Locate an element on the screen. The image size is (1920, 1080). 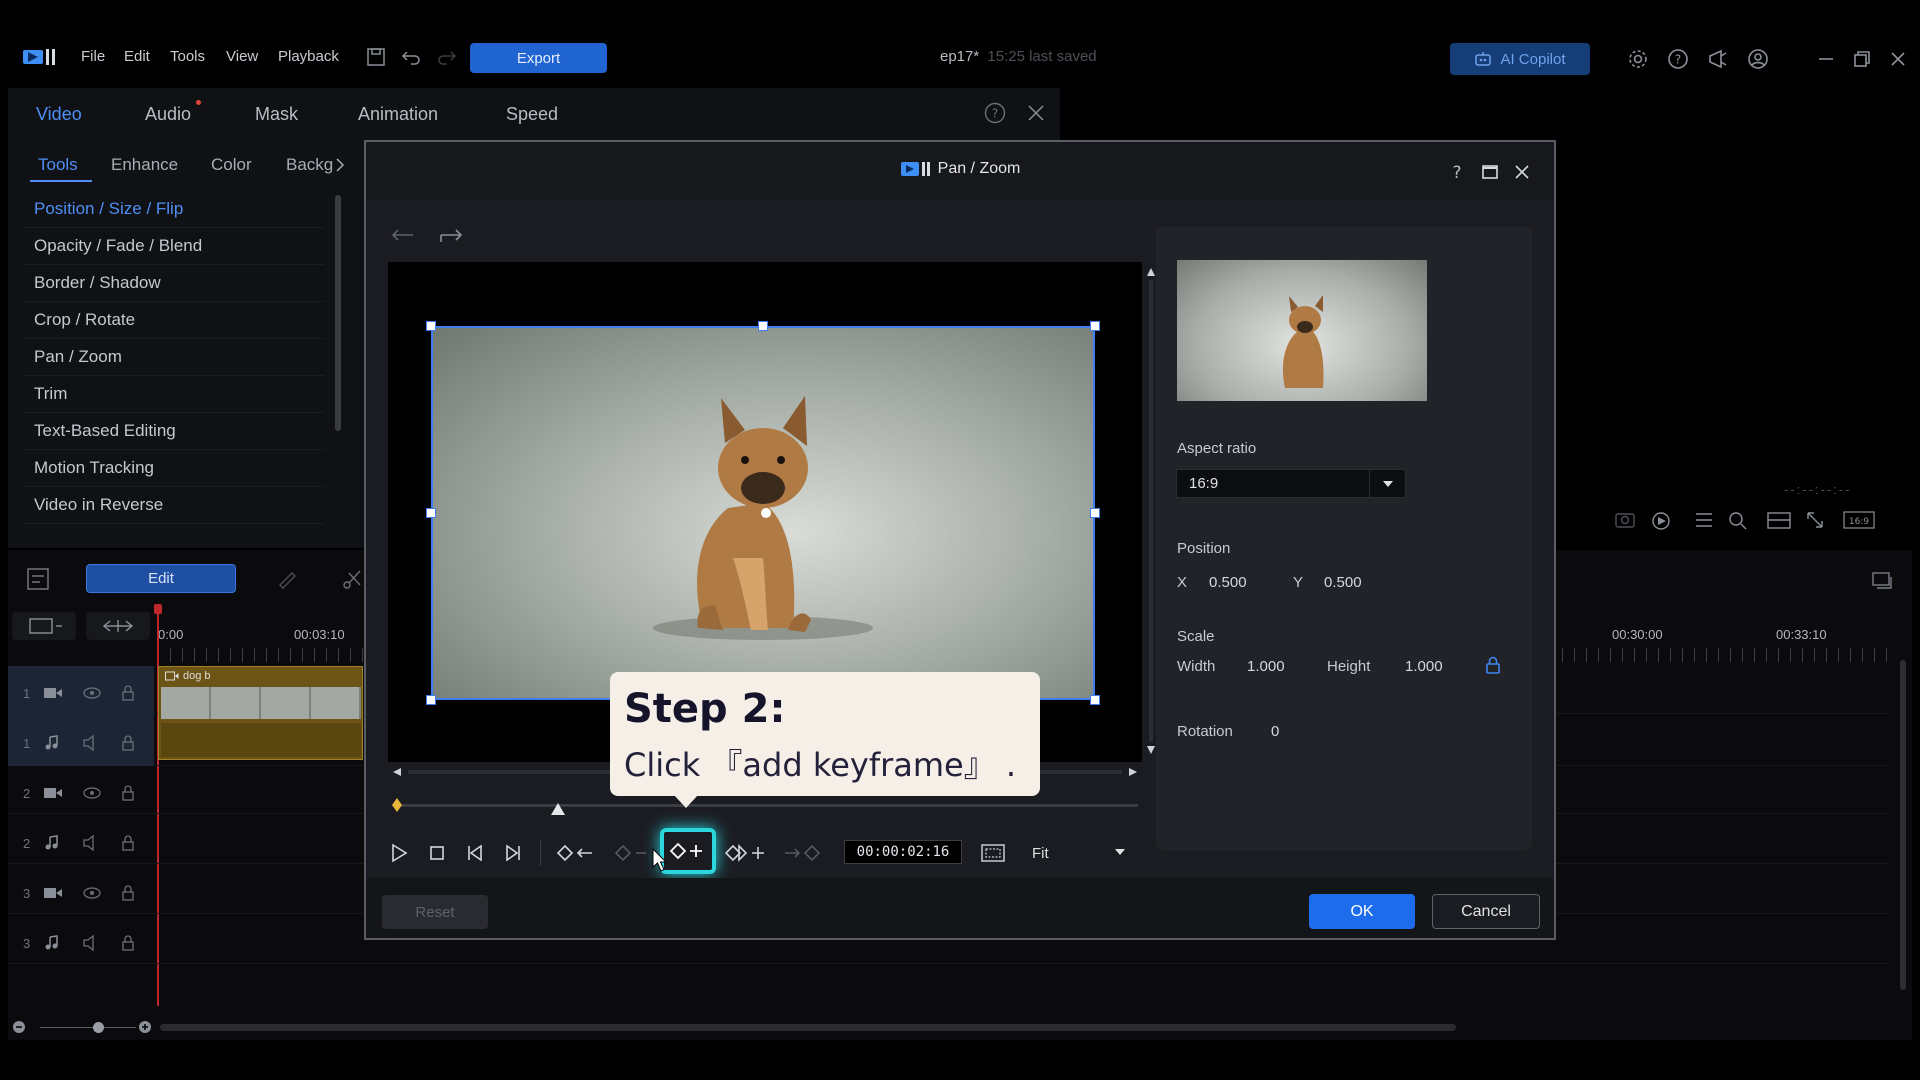
safe-zone-icon is located at coordinates (993, 853).